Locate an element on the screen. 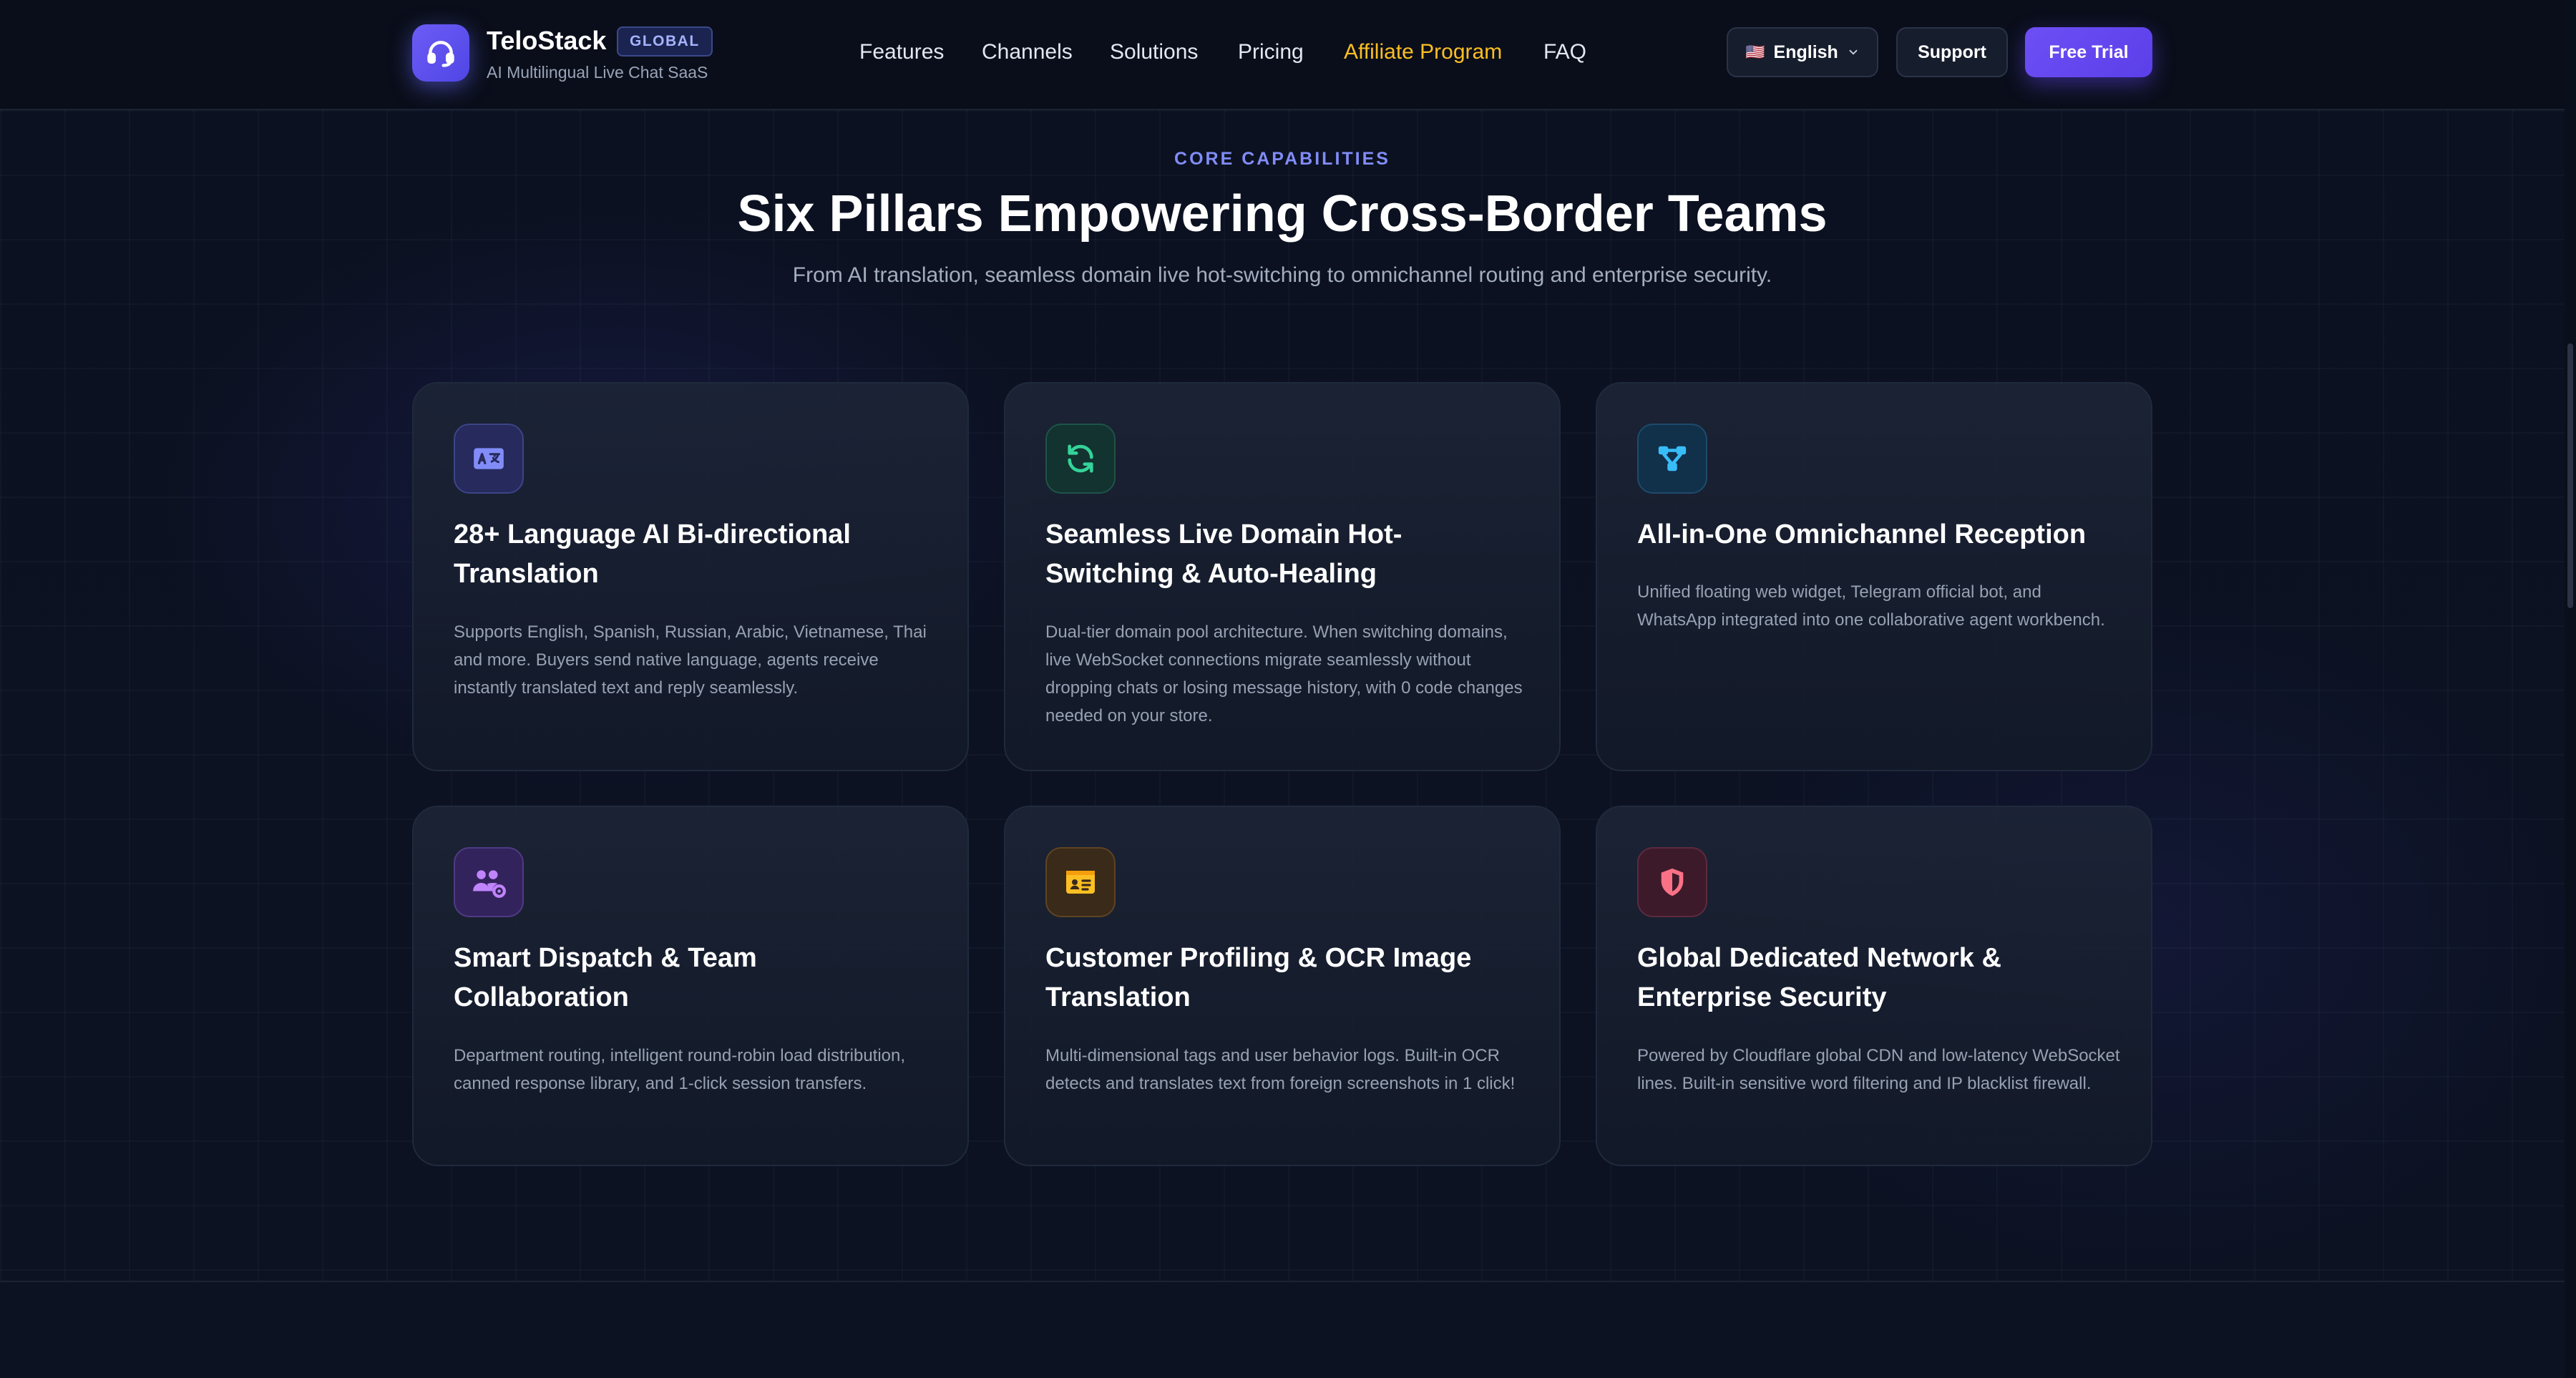  nav-channels: Channels is located at coordinates (1027, 52).